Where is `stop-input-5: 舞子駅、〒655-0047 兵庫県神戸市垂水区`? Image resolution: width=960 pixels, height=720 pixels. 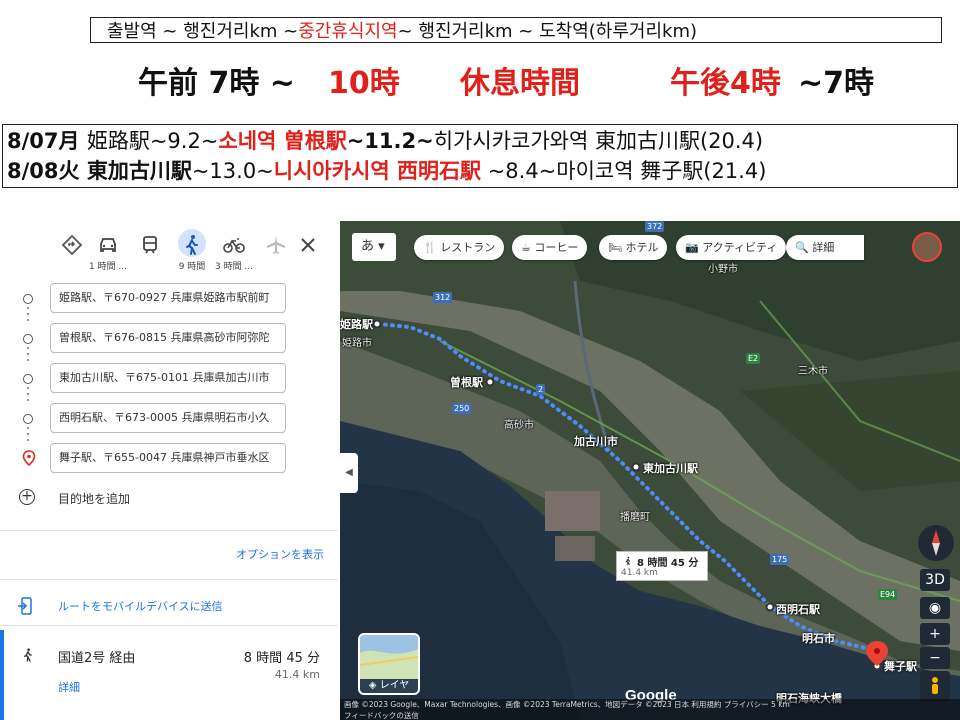
stop-input-5: 舞子駅、〒655-0047 兵庫県神戸市垂水区 is located at coordinates (168, 458).